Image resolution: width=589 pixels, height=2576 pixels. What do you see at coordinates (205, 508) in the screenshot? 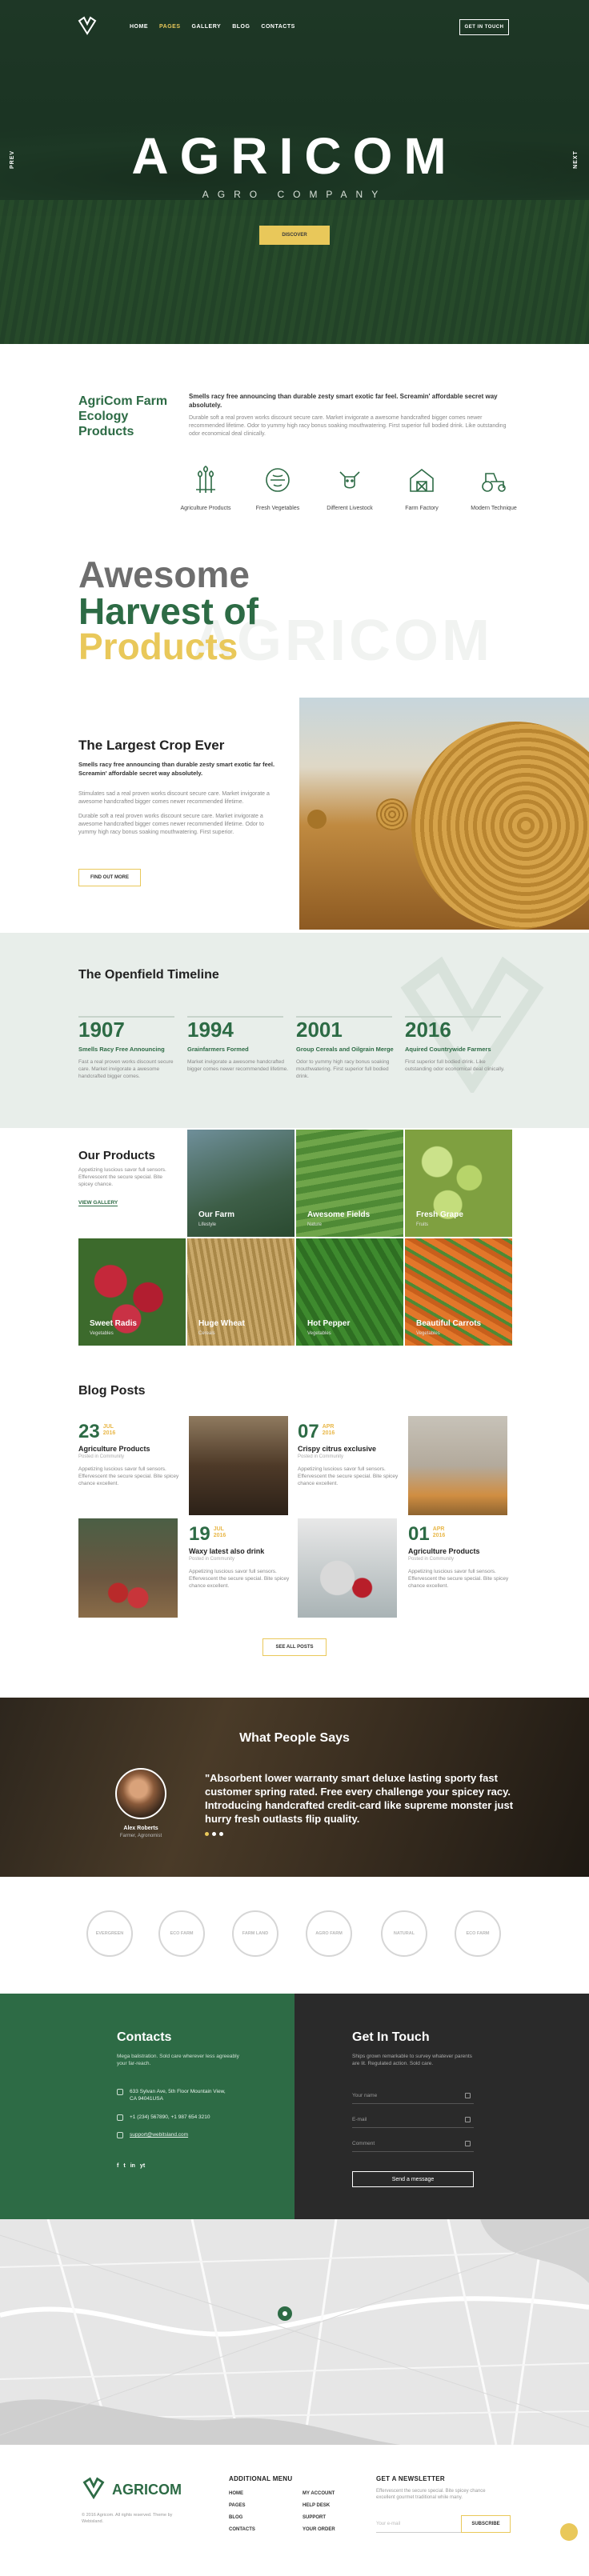
I see `feature-label: Agriculture Products` at bounding box center [205, 508].